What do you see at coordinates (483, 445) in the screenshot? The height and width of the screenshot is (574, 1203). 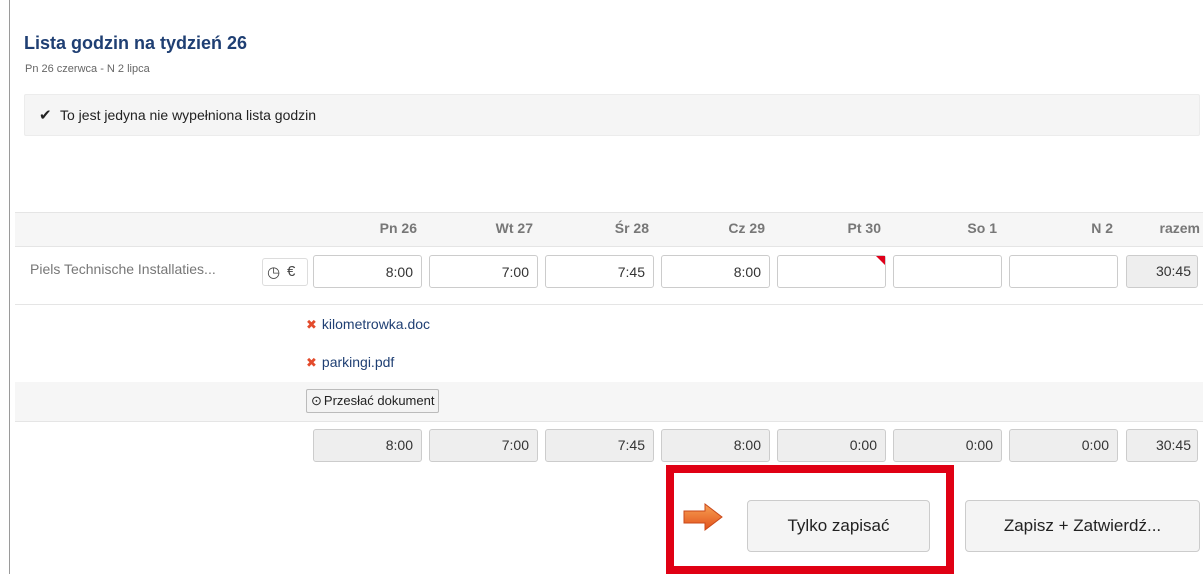 I see `sum-tue: 7:00` at bounding box center [483, 445].